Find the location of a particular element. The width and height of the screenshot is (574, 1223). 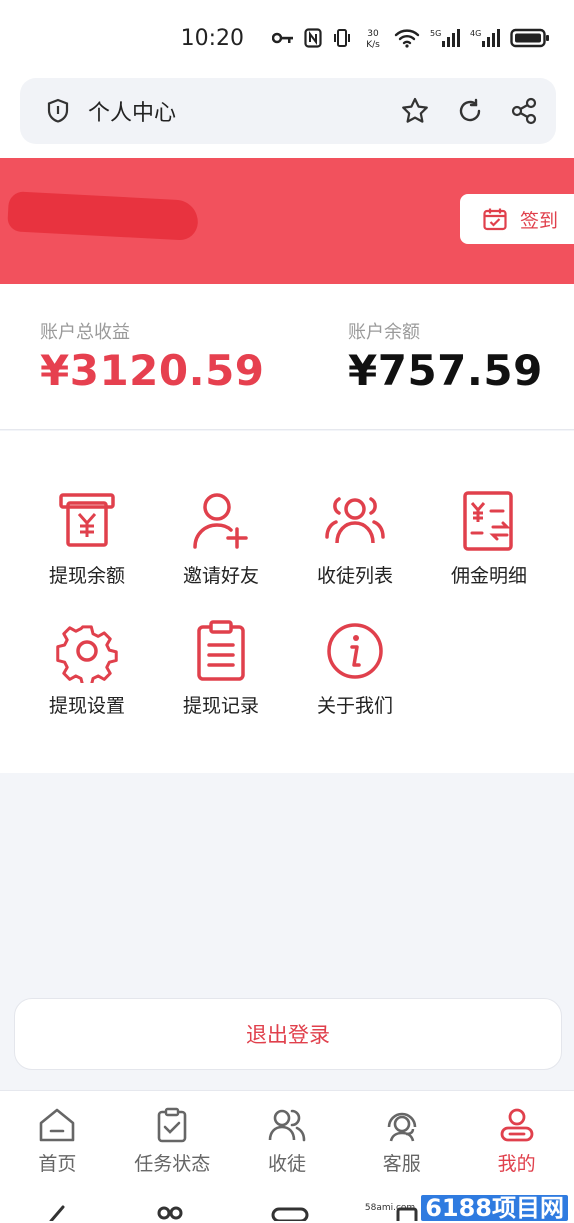

browser-bar: 个人中心 is located at coordinates (287, 117).